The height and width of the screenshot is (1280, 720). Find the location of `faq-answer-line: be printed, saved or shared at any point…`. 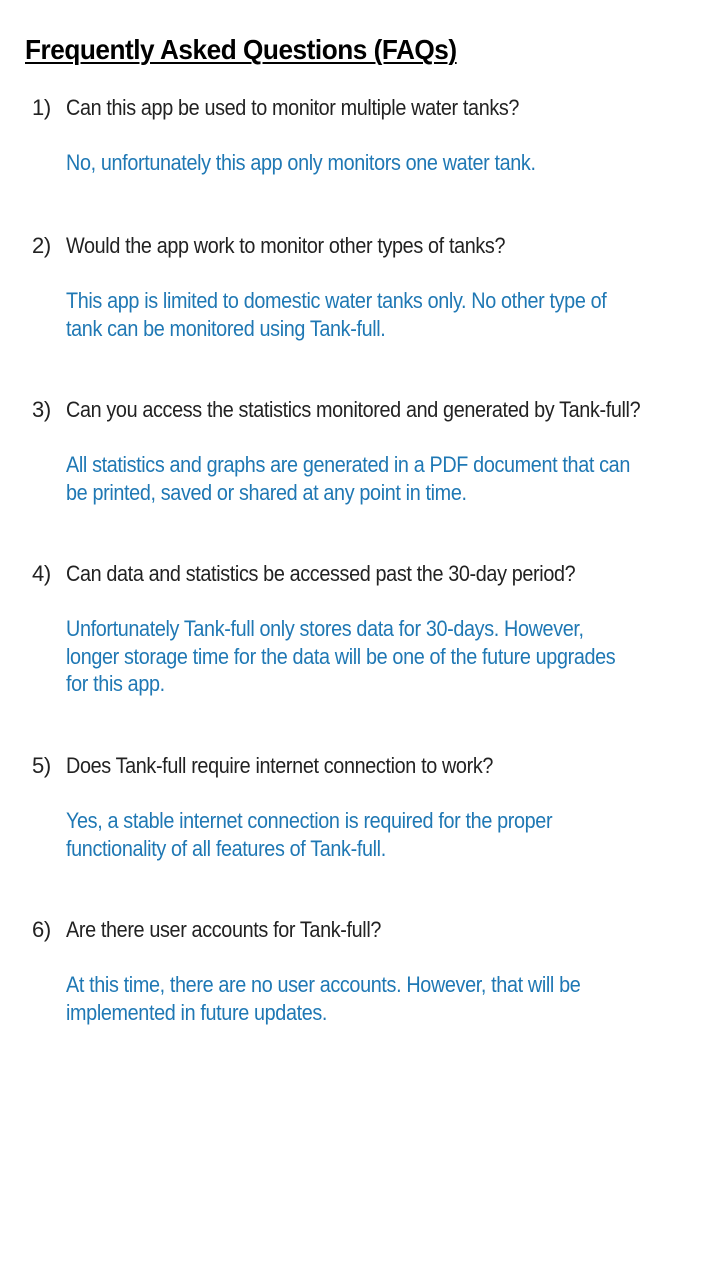

faq-answer-line: be printed, saved or shared at any point… is located at coordinates (266, 492).